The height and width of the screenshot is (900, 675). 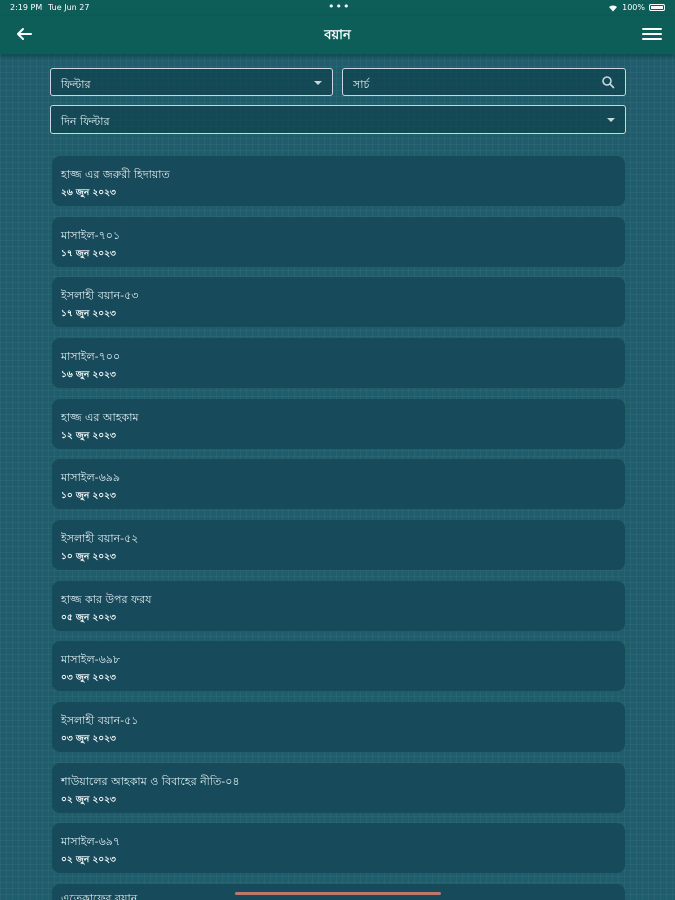 What do you see at coordinates (99, 896) in the screenshot?
I see `item-title: এতেকাফের বয়ান` at bounding box center [99, 896].